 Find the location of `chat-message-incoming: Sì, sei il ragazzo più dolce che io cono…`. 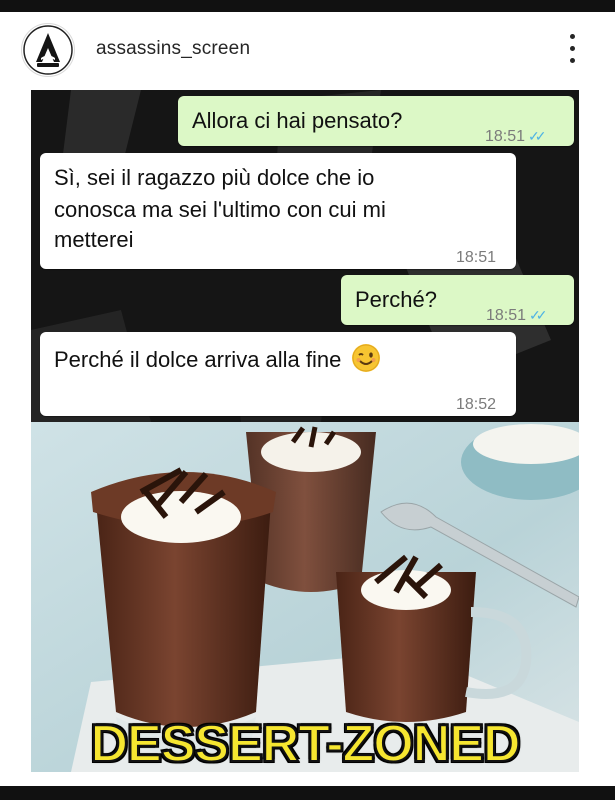

chat-message-incoming: Sì, sei il ragazzo più dolce che io cono… is located at coordinates (278, 211).